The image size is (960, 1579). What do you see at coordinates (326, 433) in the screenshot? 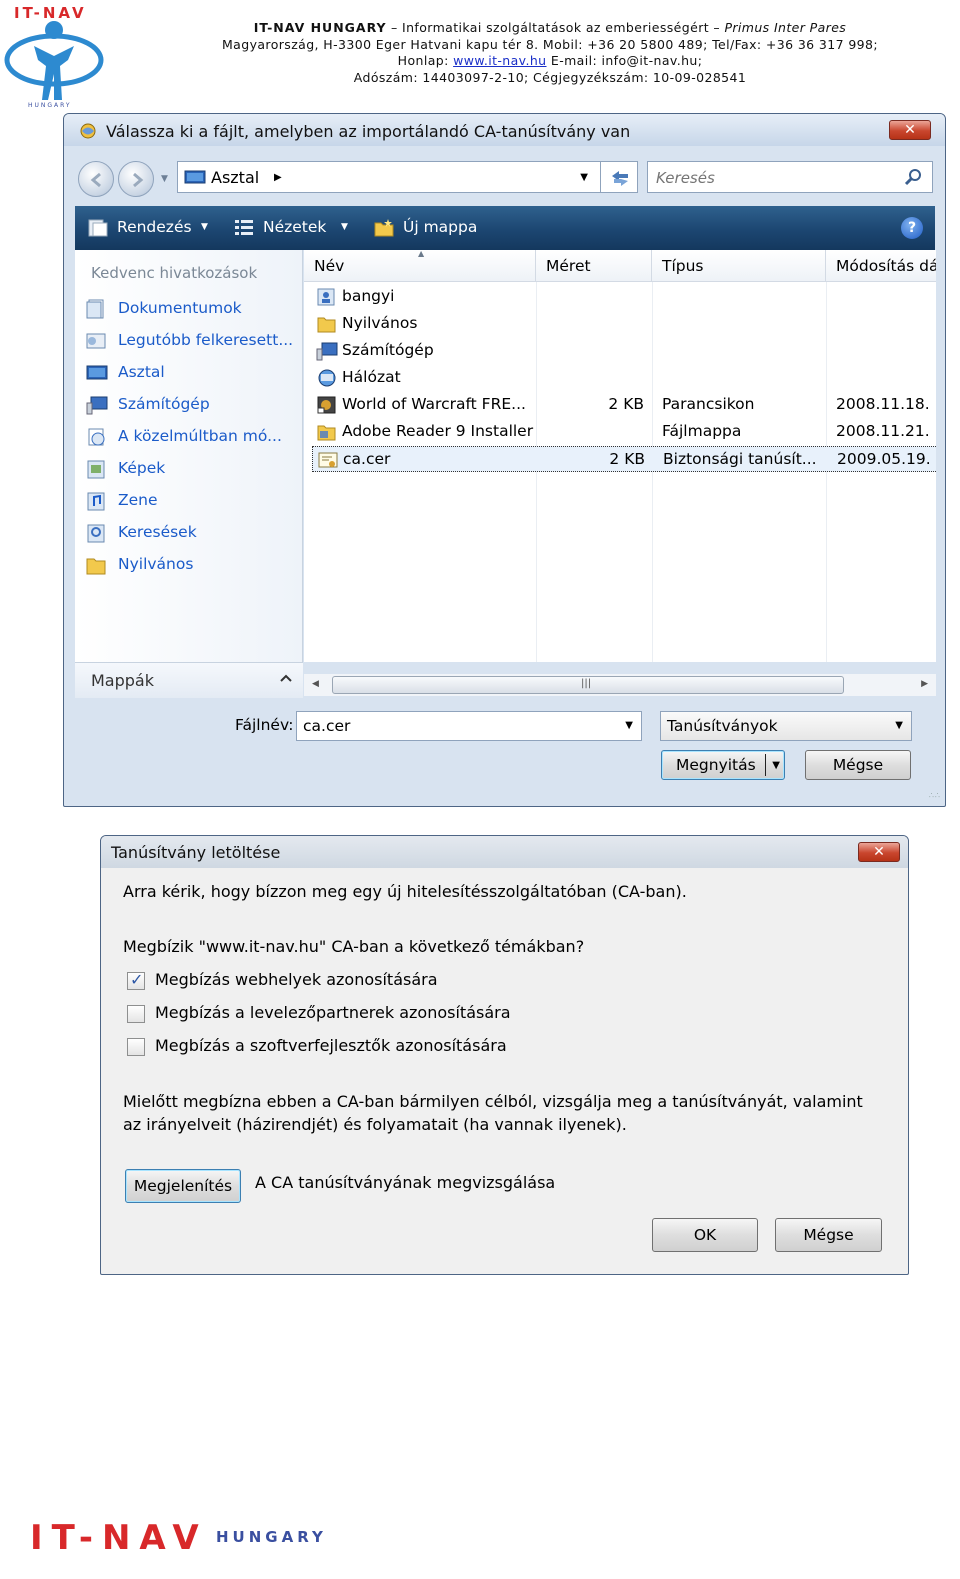
I see `installer-folder-icon` at bounding box center [326, 433].